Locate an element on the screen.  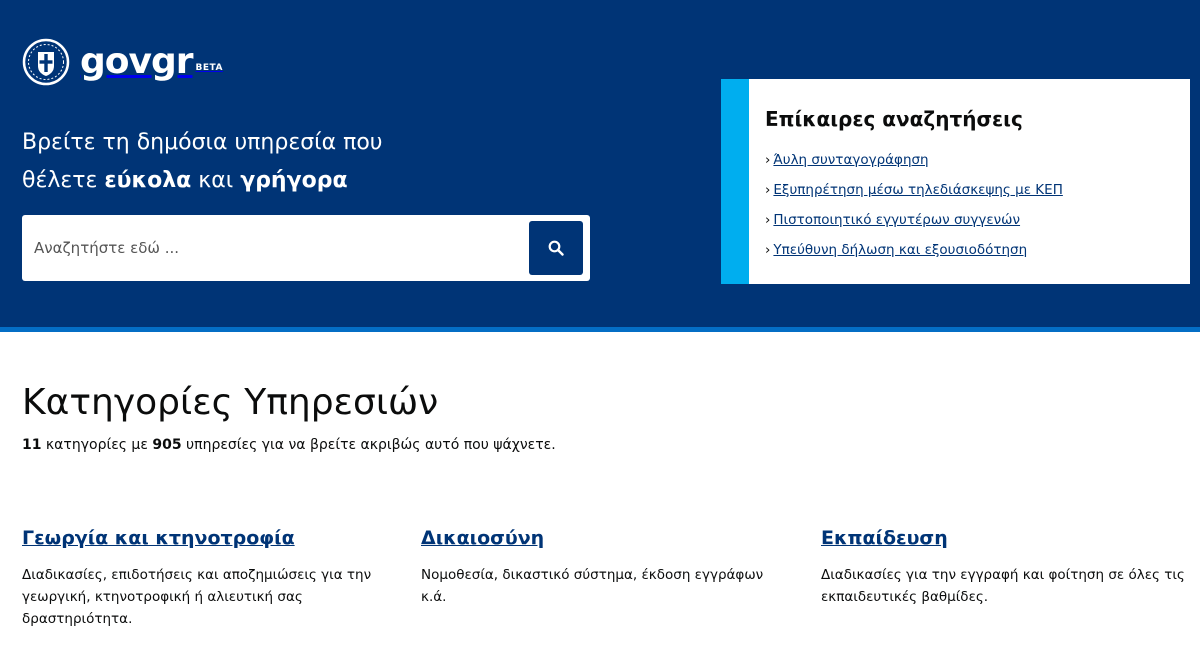
search-icon is located at coordinates (556, 248).